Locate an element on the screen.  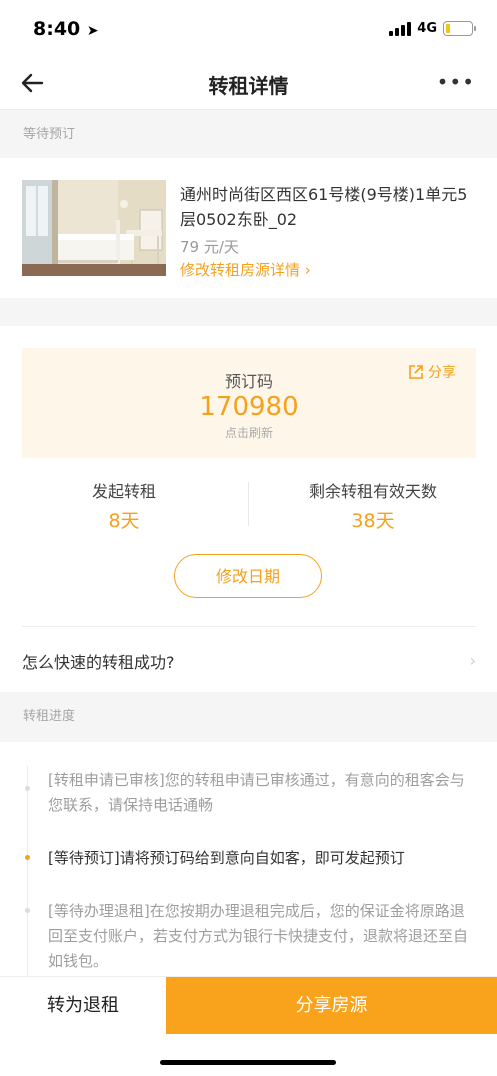
remaining-label: 剩余转租有效天数 is located at coordinates (372, 491).